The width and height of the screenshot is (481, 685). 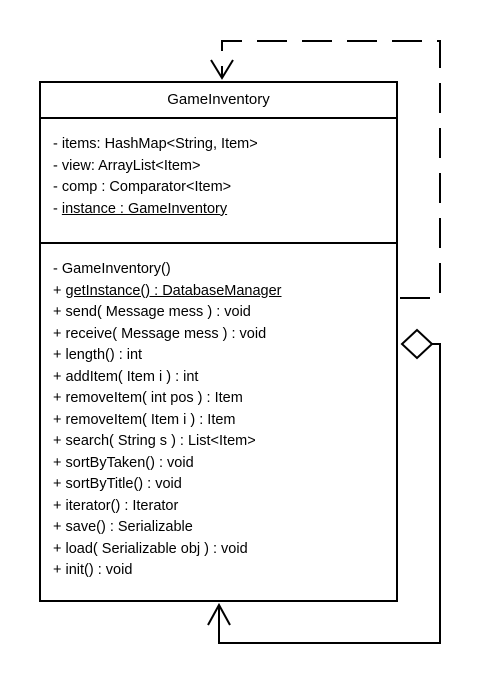 I want to click on operation-row-text: addItem( Item i ) : int, so click(x=132, y=376).